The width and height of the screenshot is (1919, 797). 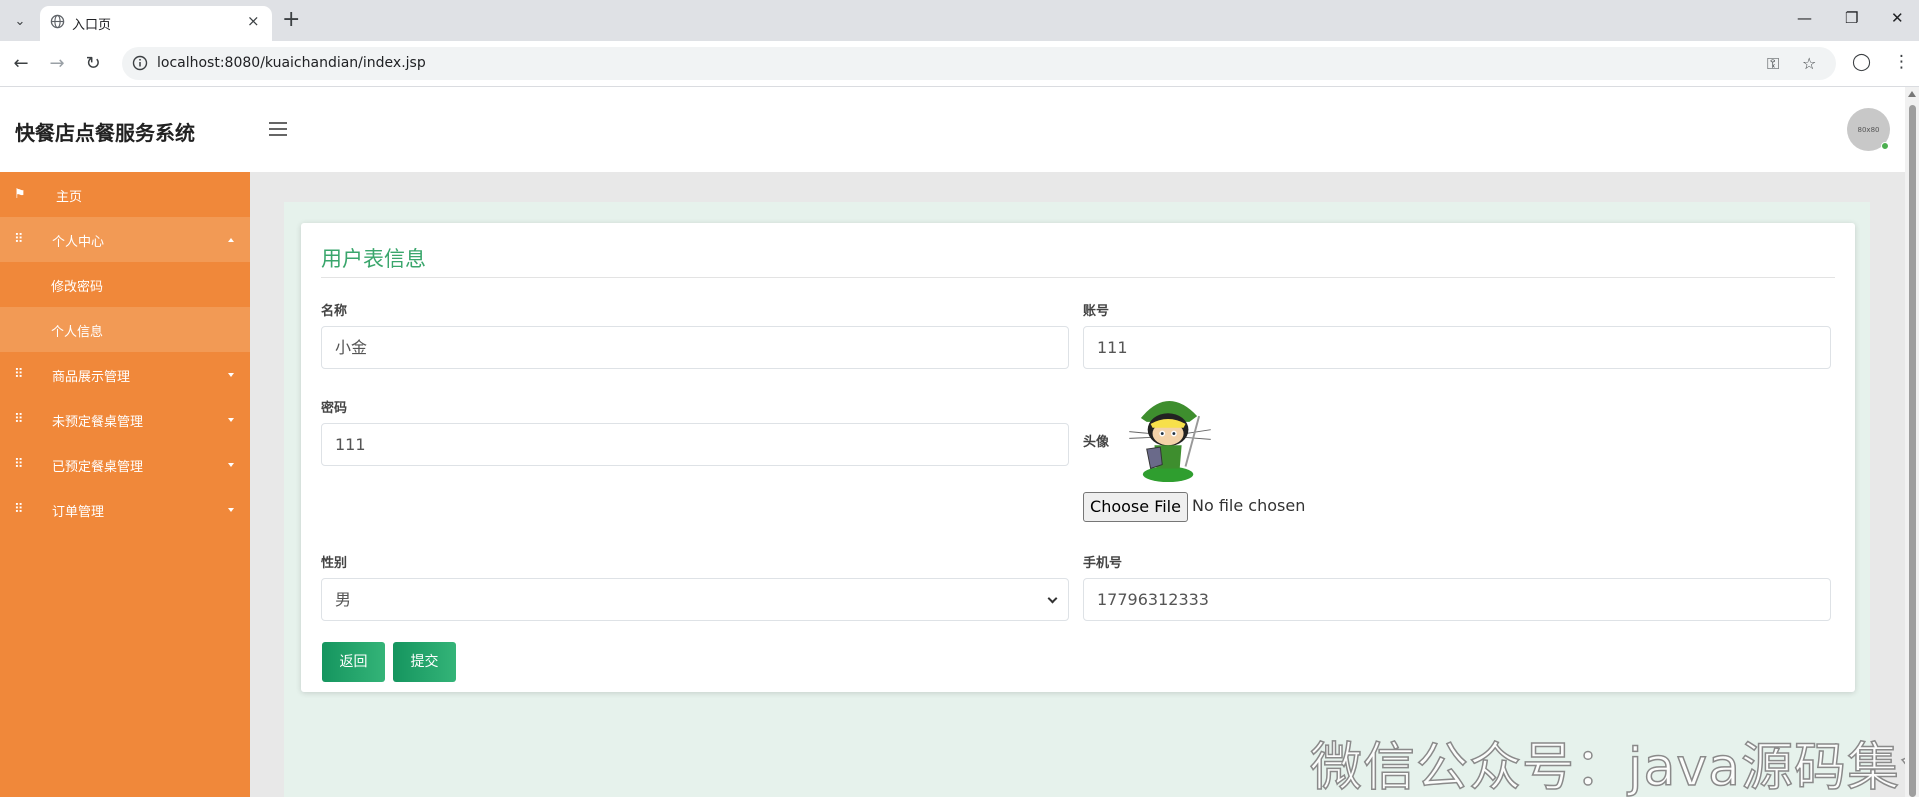 What do you see at coordinates (1096, 442) in the screenshot?
I see `avatar-label: 头像` at bounding box center [1096, 442].